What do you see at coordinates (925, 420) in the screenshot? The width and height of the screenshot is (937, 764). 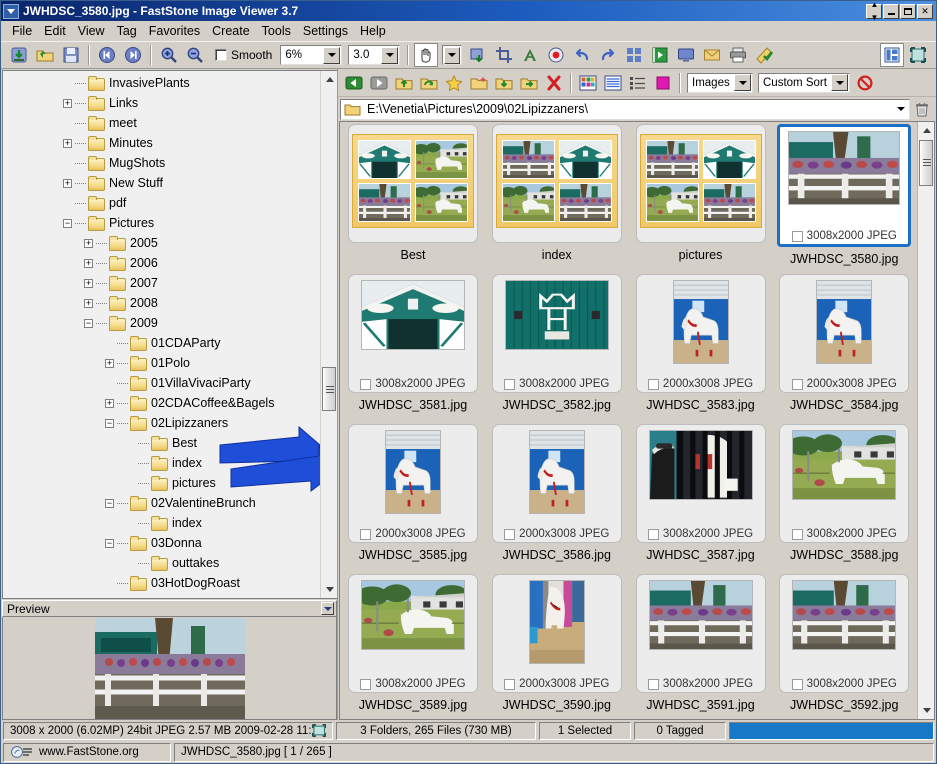 I see `thumbnail-scrollbar` at bounding box center [925, 420].